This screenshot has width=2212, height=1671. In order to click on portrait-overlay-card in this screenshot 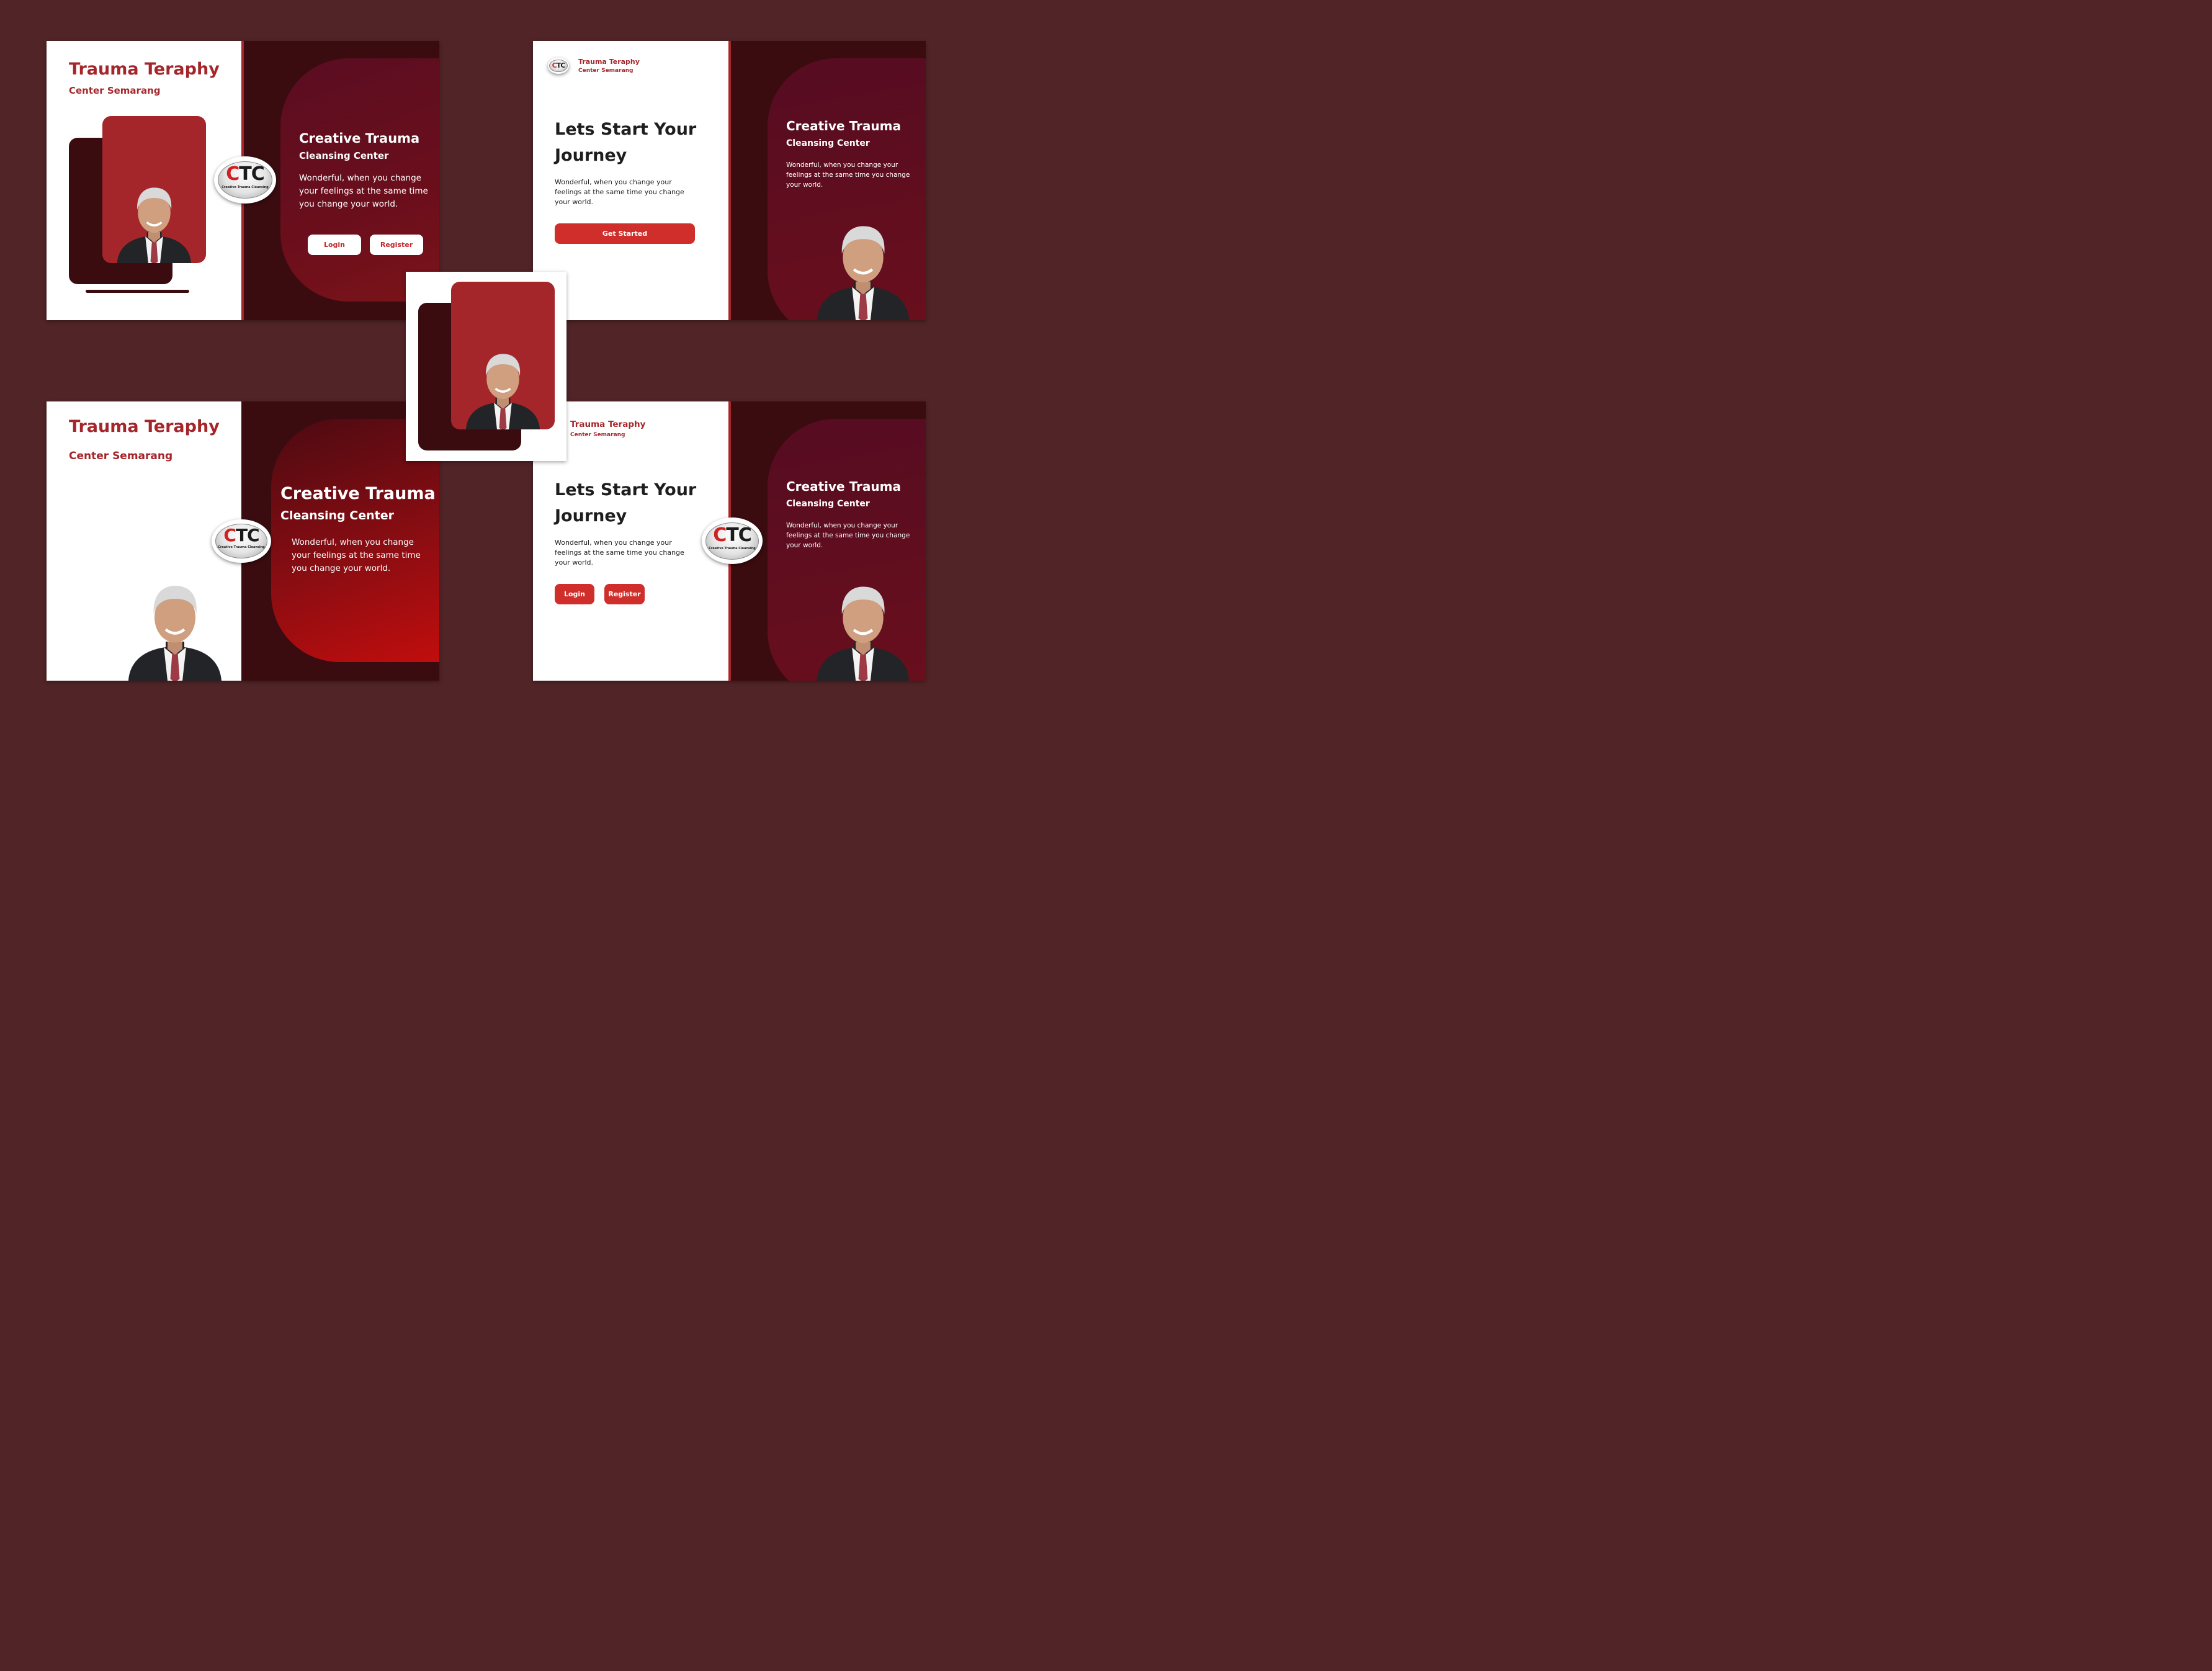, I will do `click(486, 366)`.